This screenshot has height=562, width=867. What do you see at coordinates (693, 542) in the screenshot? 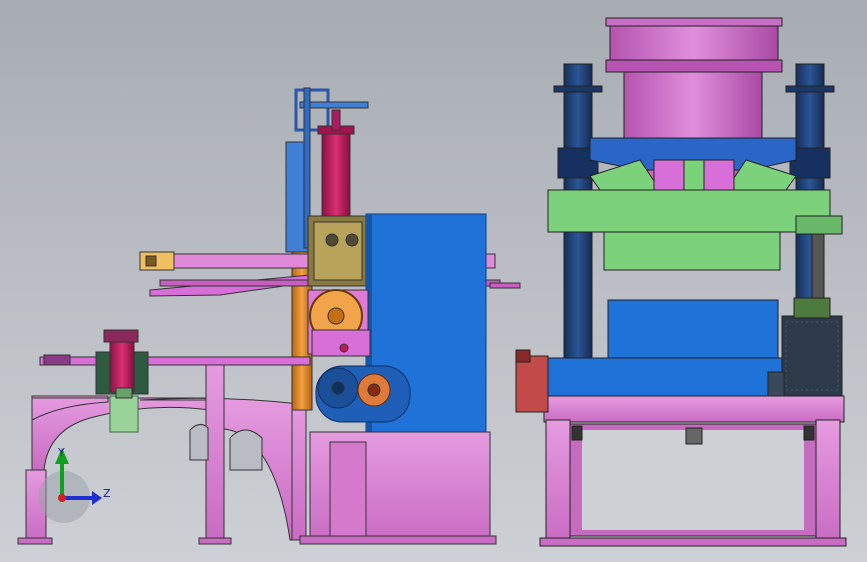
I see `press-base-bottom` at bounding box center [693, 542].